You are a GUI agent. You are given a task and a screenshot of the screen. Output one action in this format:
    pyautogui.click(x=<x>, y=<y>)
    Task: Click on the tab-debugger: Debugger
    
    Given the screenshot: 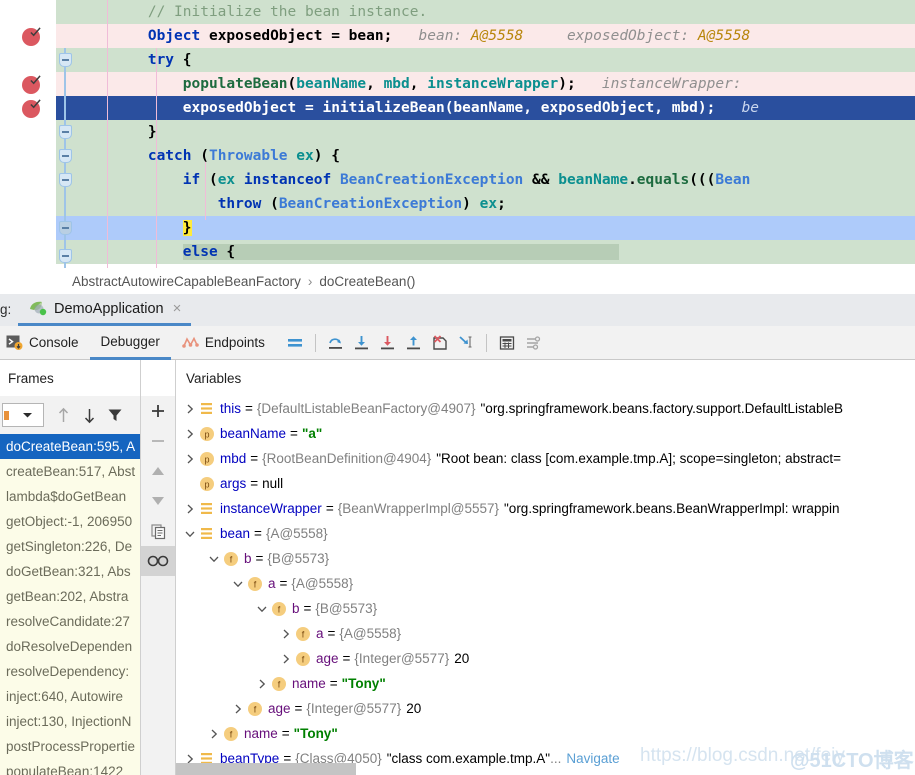 What is the action you would take?
    pyautogui.click(x=130, y=343)
    